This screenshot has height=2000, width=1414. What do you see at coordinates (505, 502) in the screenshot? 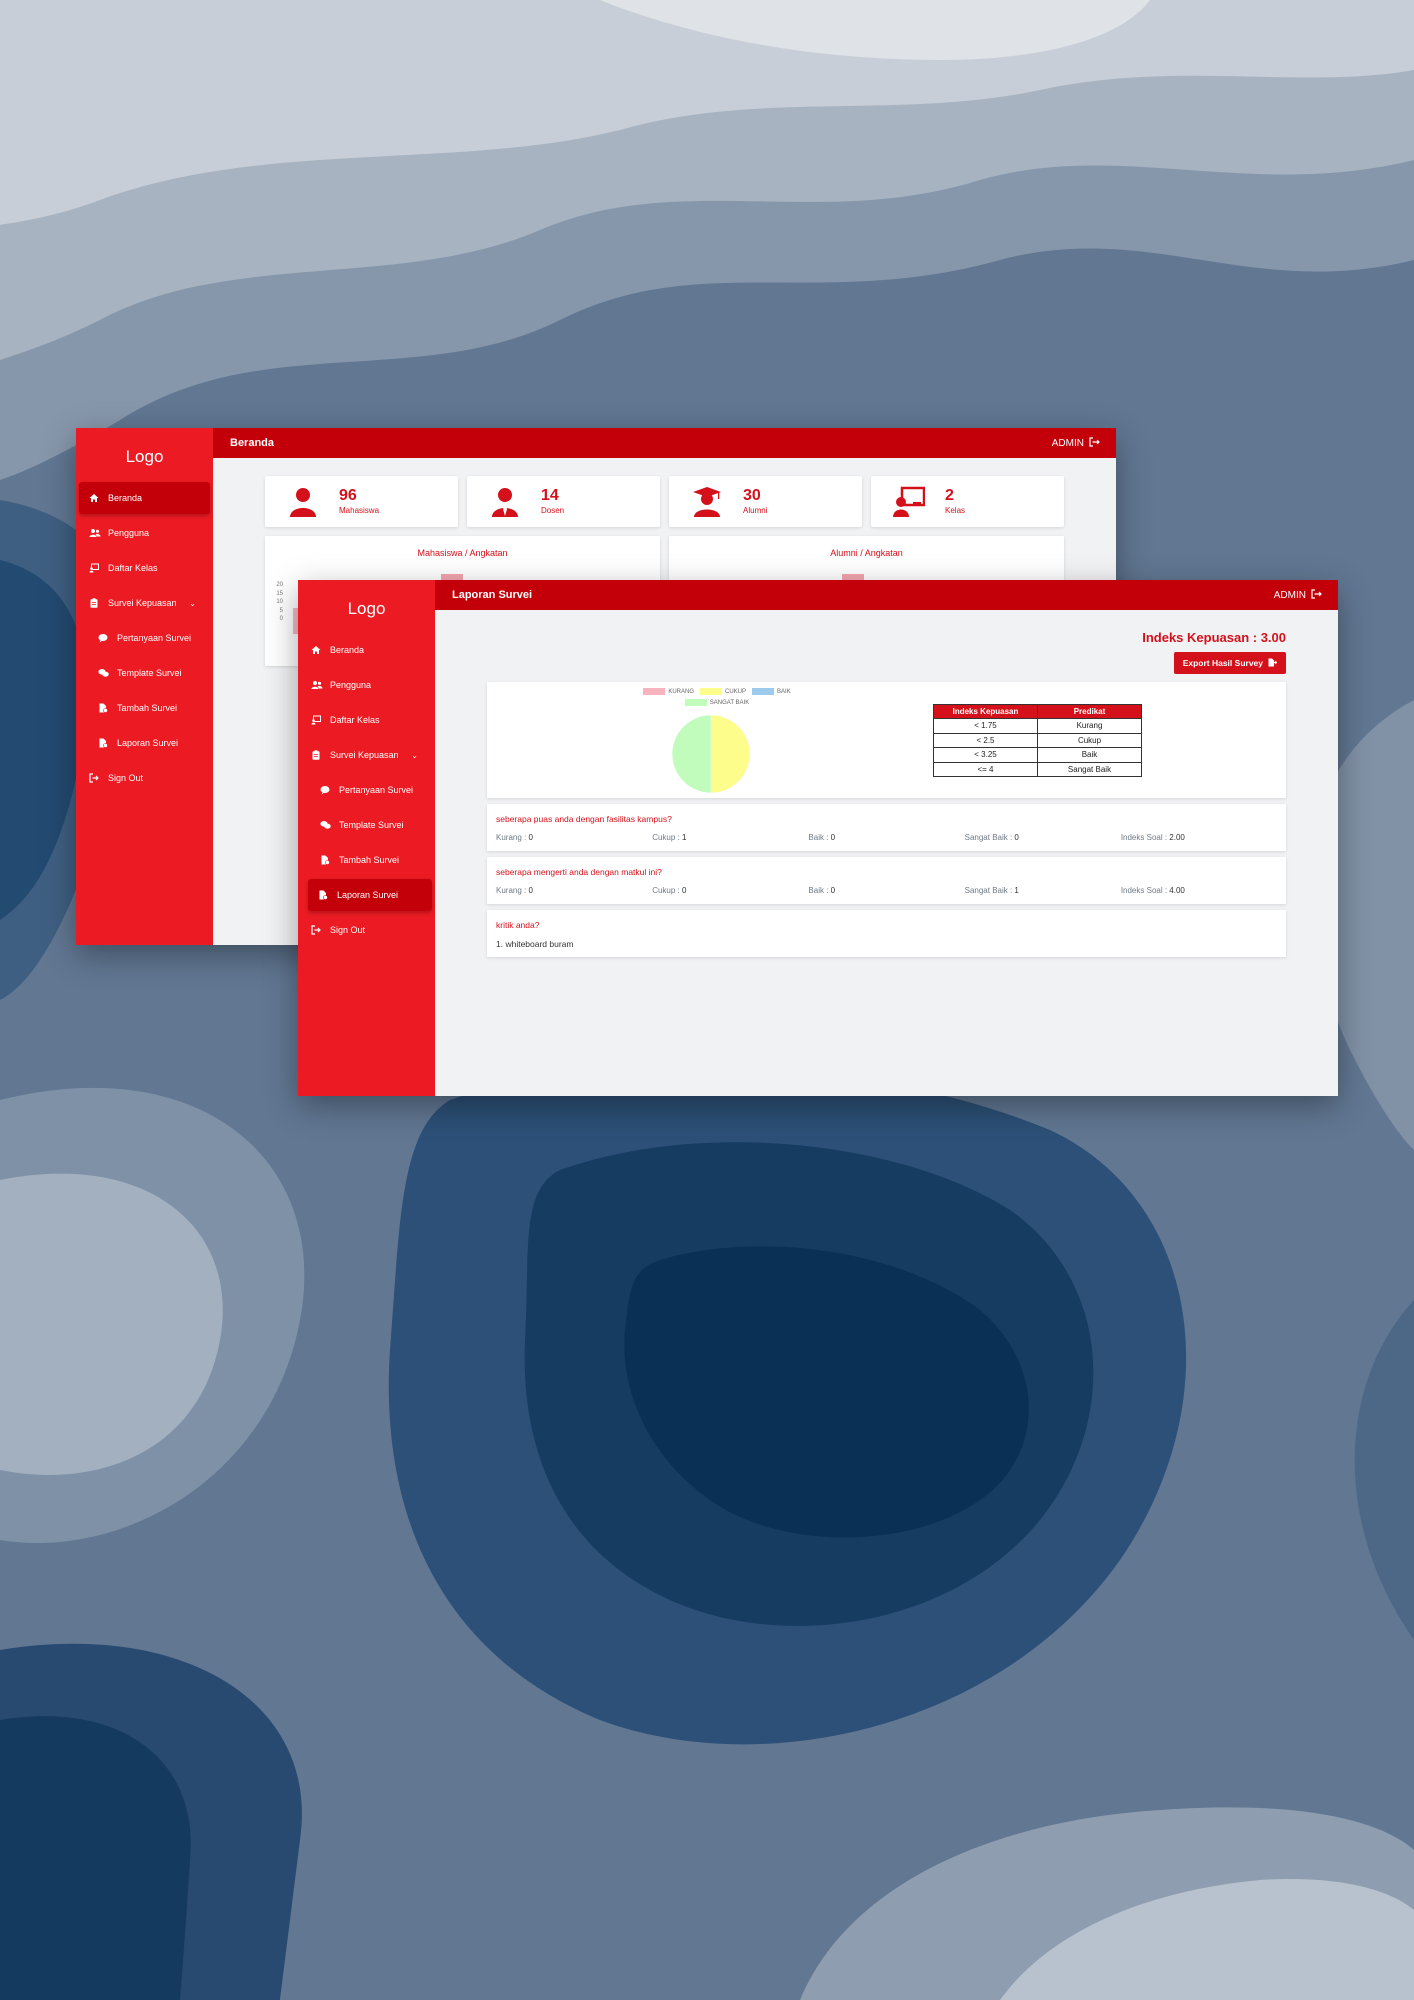
I see `user-tie-icon` at bounding box center [505, 502].